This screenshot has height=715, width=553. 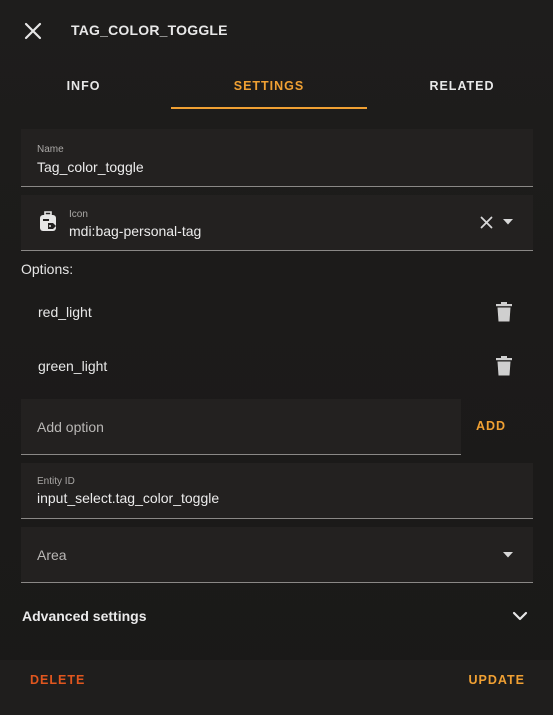 What do you see at coordinates (491, 426) in the screenshot?
I see `add-option-button: ADD` at bounding box center [491, 426].